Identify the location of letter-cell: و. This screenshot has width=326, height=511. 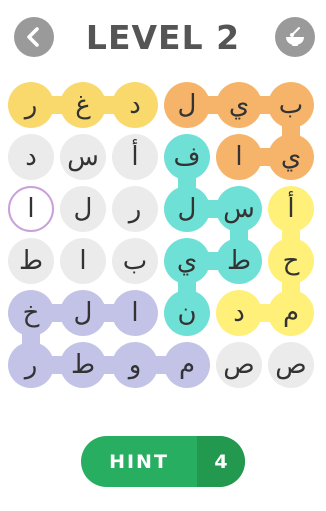
(135, 365).